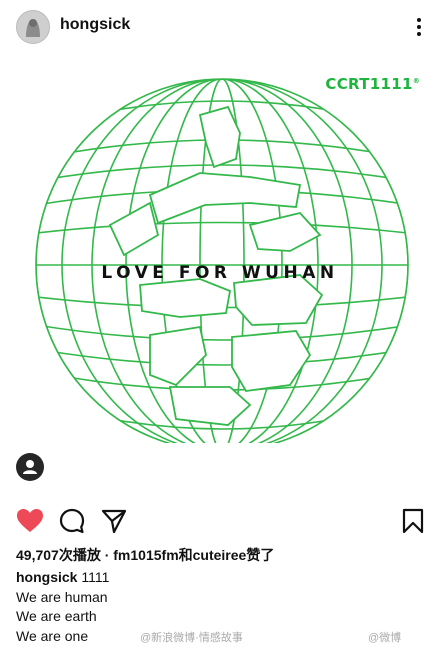 This screenshot has width=440, height=651. I want to click on comment-icon, so click(72, 523).